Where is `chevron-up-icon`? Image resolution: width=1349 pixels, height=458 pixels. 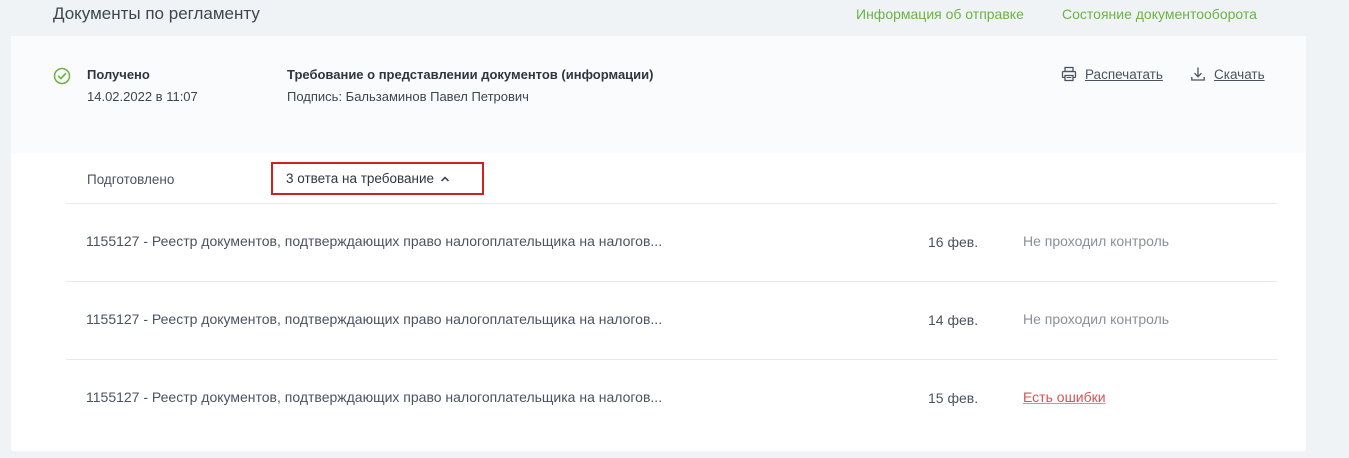 chevron-up-icon is located at coordinates (445, 178).